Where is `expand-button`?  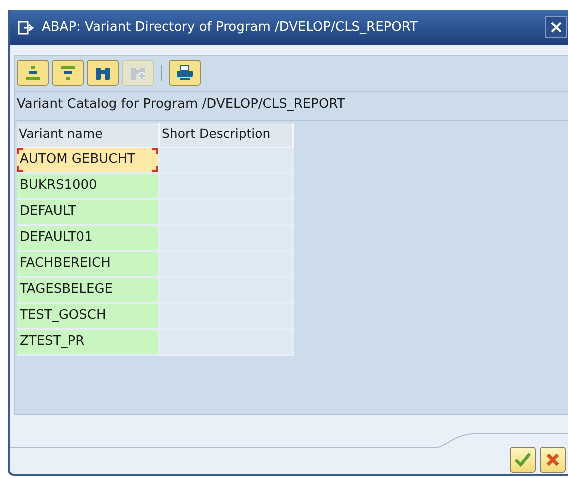
expand-button is located at coordinates (33, 73).